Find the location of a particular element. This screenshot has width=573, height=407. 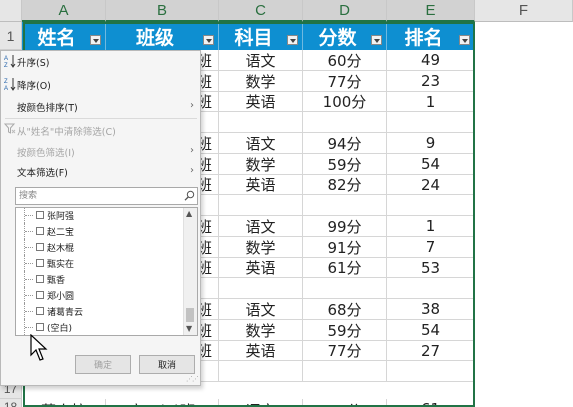

search-input: 搜索 is located at coordinates (106, 196).